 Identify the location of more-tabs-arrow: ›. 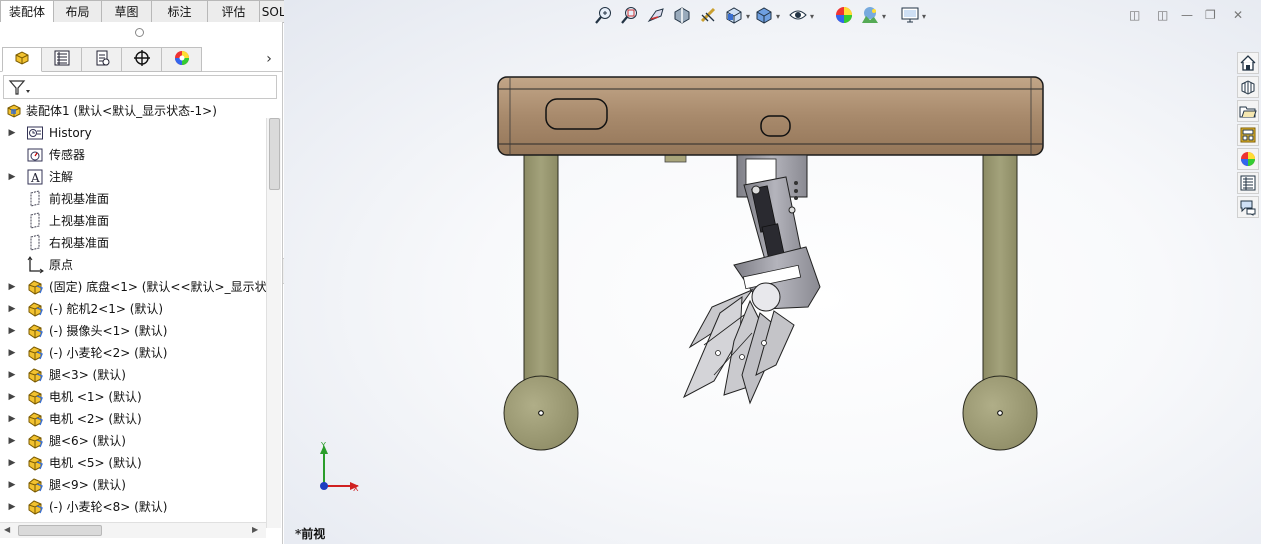
(269, 59).